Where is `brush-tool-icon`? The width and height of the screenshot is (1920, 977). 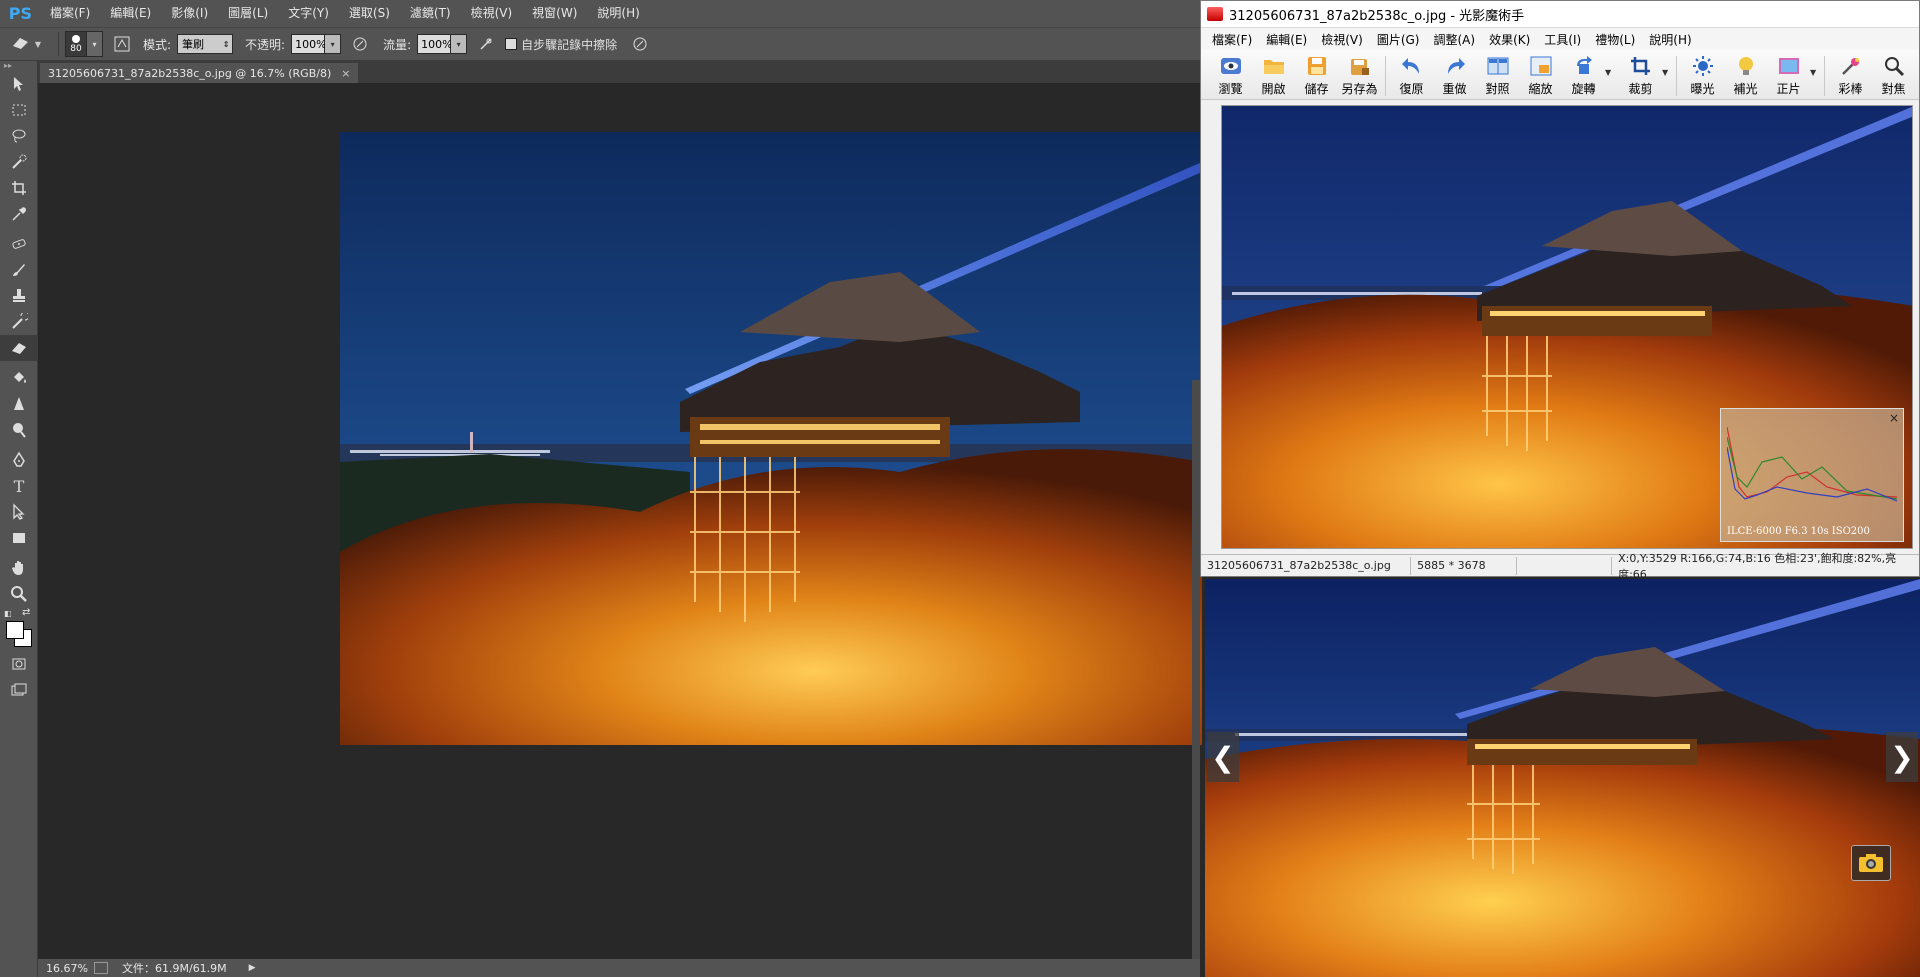 brush-tool-icon is located at coordinates (19, 270).